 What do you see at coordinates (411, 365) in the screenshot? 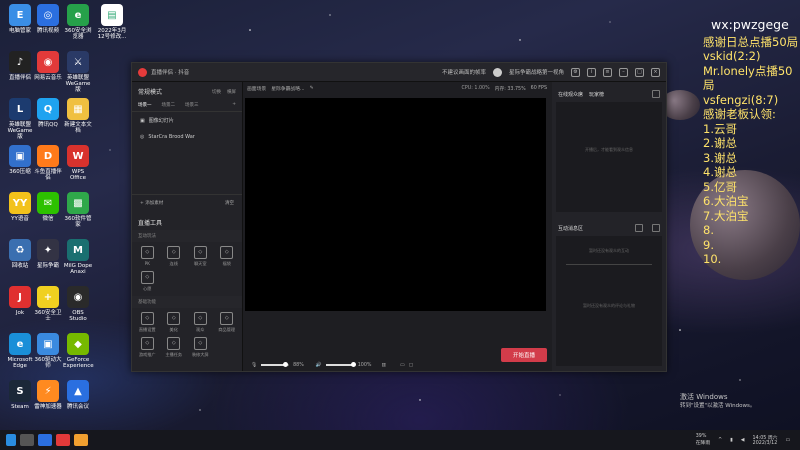
I see `screen-icon: ▢` at bounding box center [411, 365].